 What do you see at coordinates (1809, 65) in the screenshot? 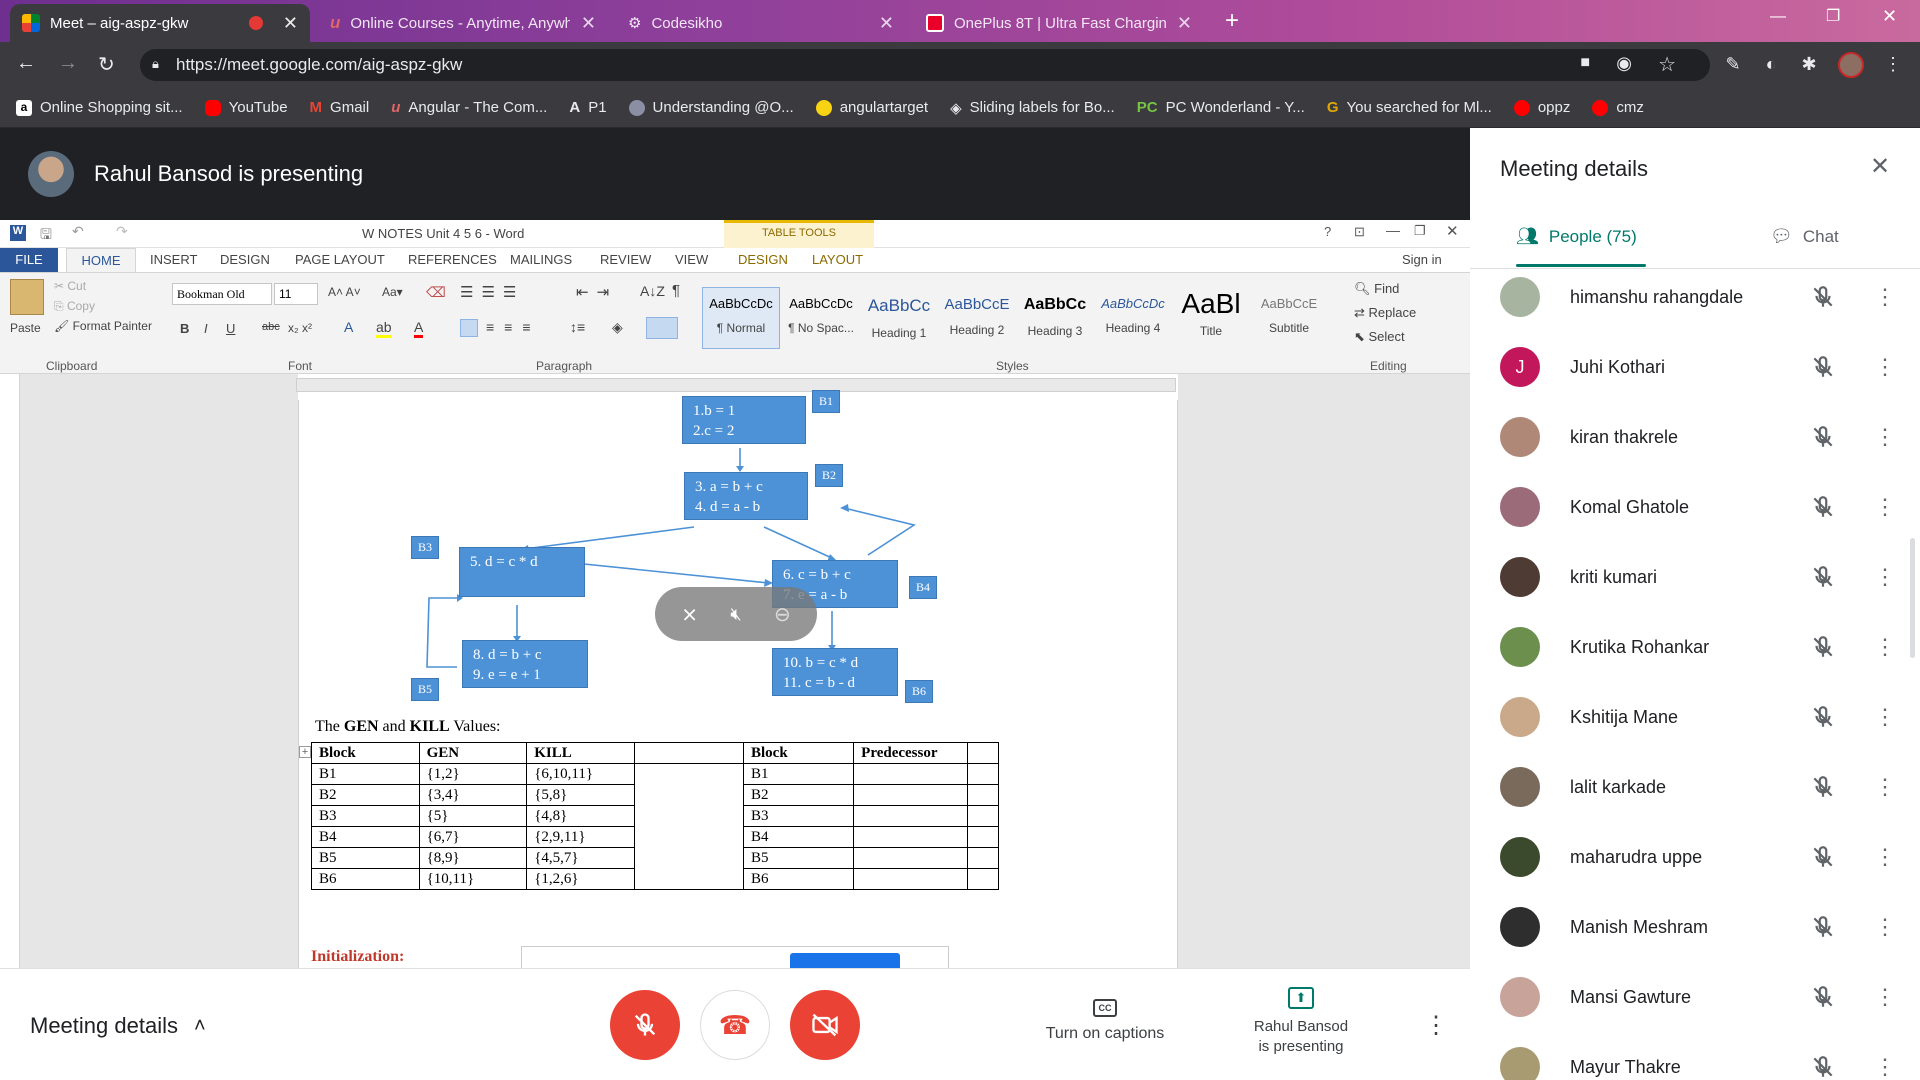
I see `puzzle-extensions-icon: ✱` at bounding box center [1809, 65].